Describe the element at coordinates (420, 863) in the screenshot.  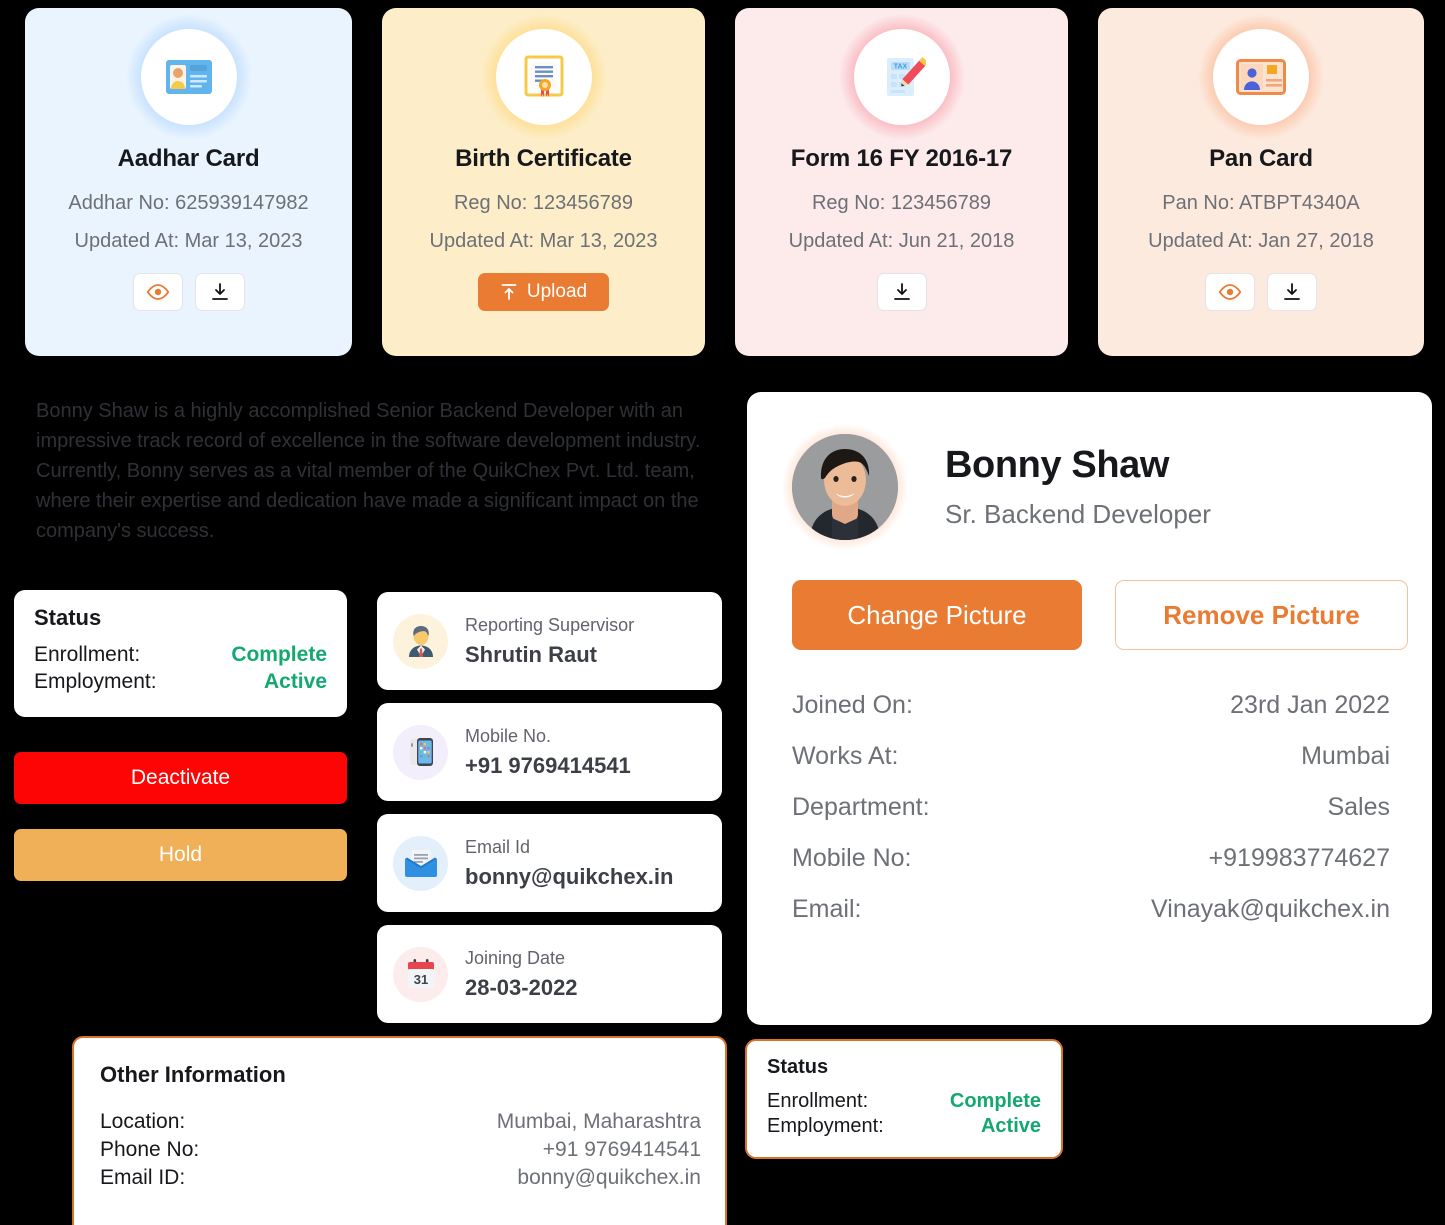
I see `envelope-icon` at that location.